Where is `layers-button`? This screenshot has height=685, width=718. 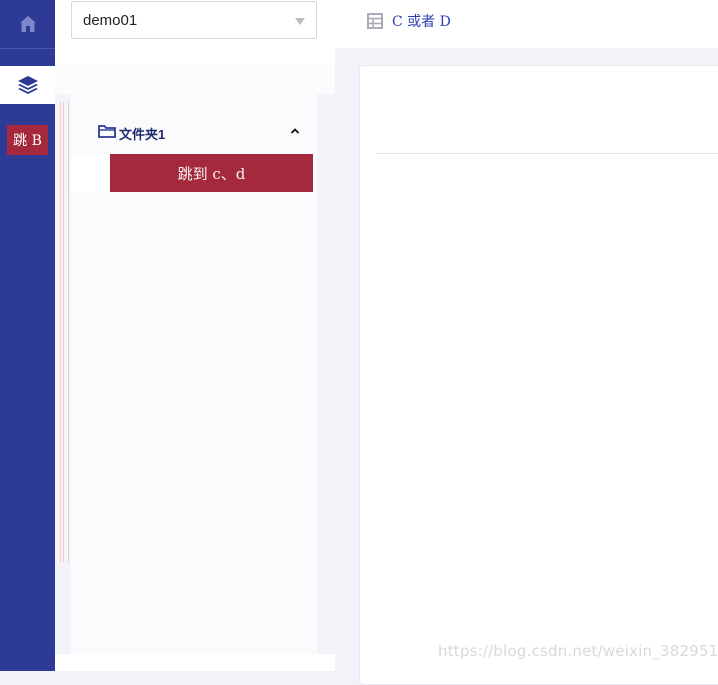
layers-button is located at coordinates (27, 85).